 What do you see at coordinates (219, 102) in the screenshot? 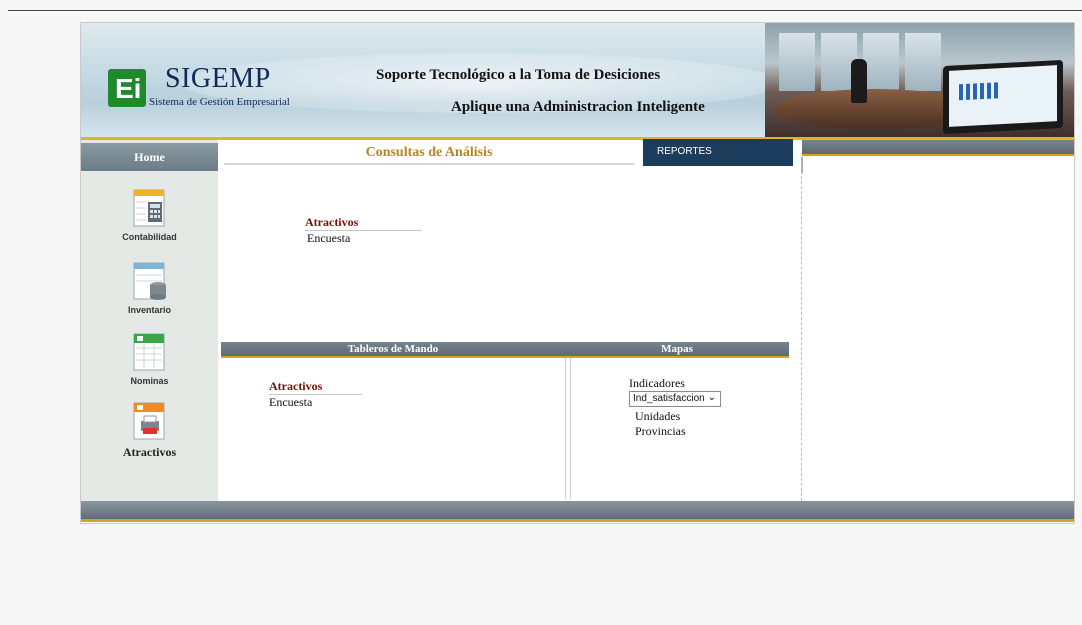
I see `logo-subtitle: Sistema de Gestión Empresarial` at bounding box center [219, 102].